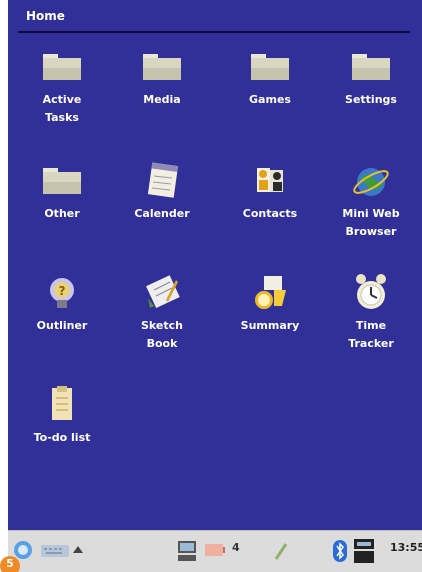 The width and height of the screenshot is (422, 572). Describe the element at coordinates (62, 213) in the screenshot. I see `app-label: Other` at that location.